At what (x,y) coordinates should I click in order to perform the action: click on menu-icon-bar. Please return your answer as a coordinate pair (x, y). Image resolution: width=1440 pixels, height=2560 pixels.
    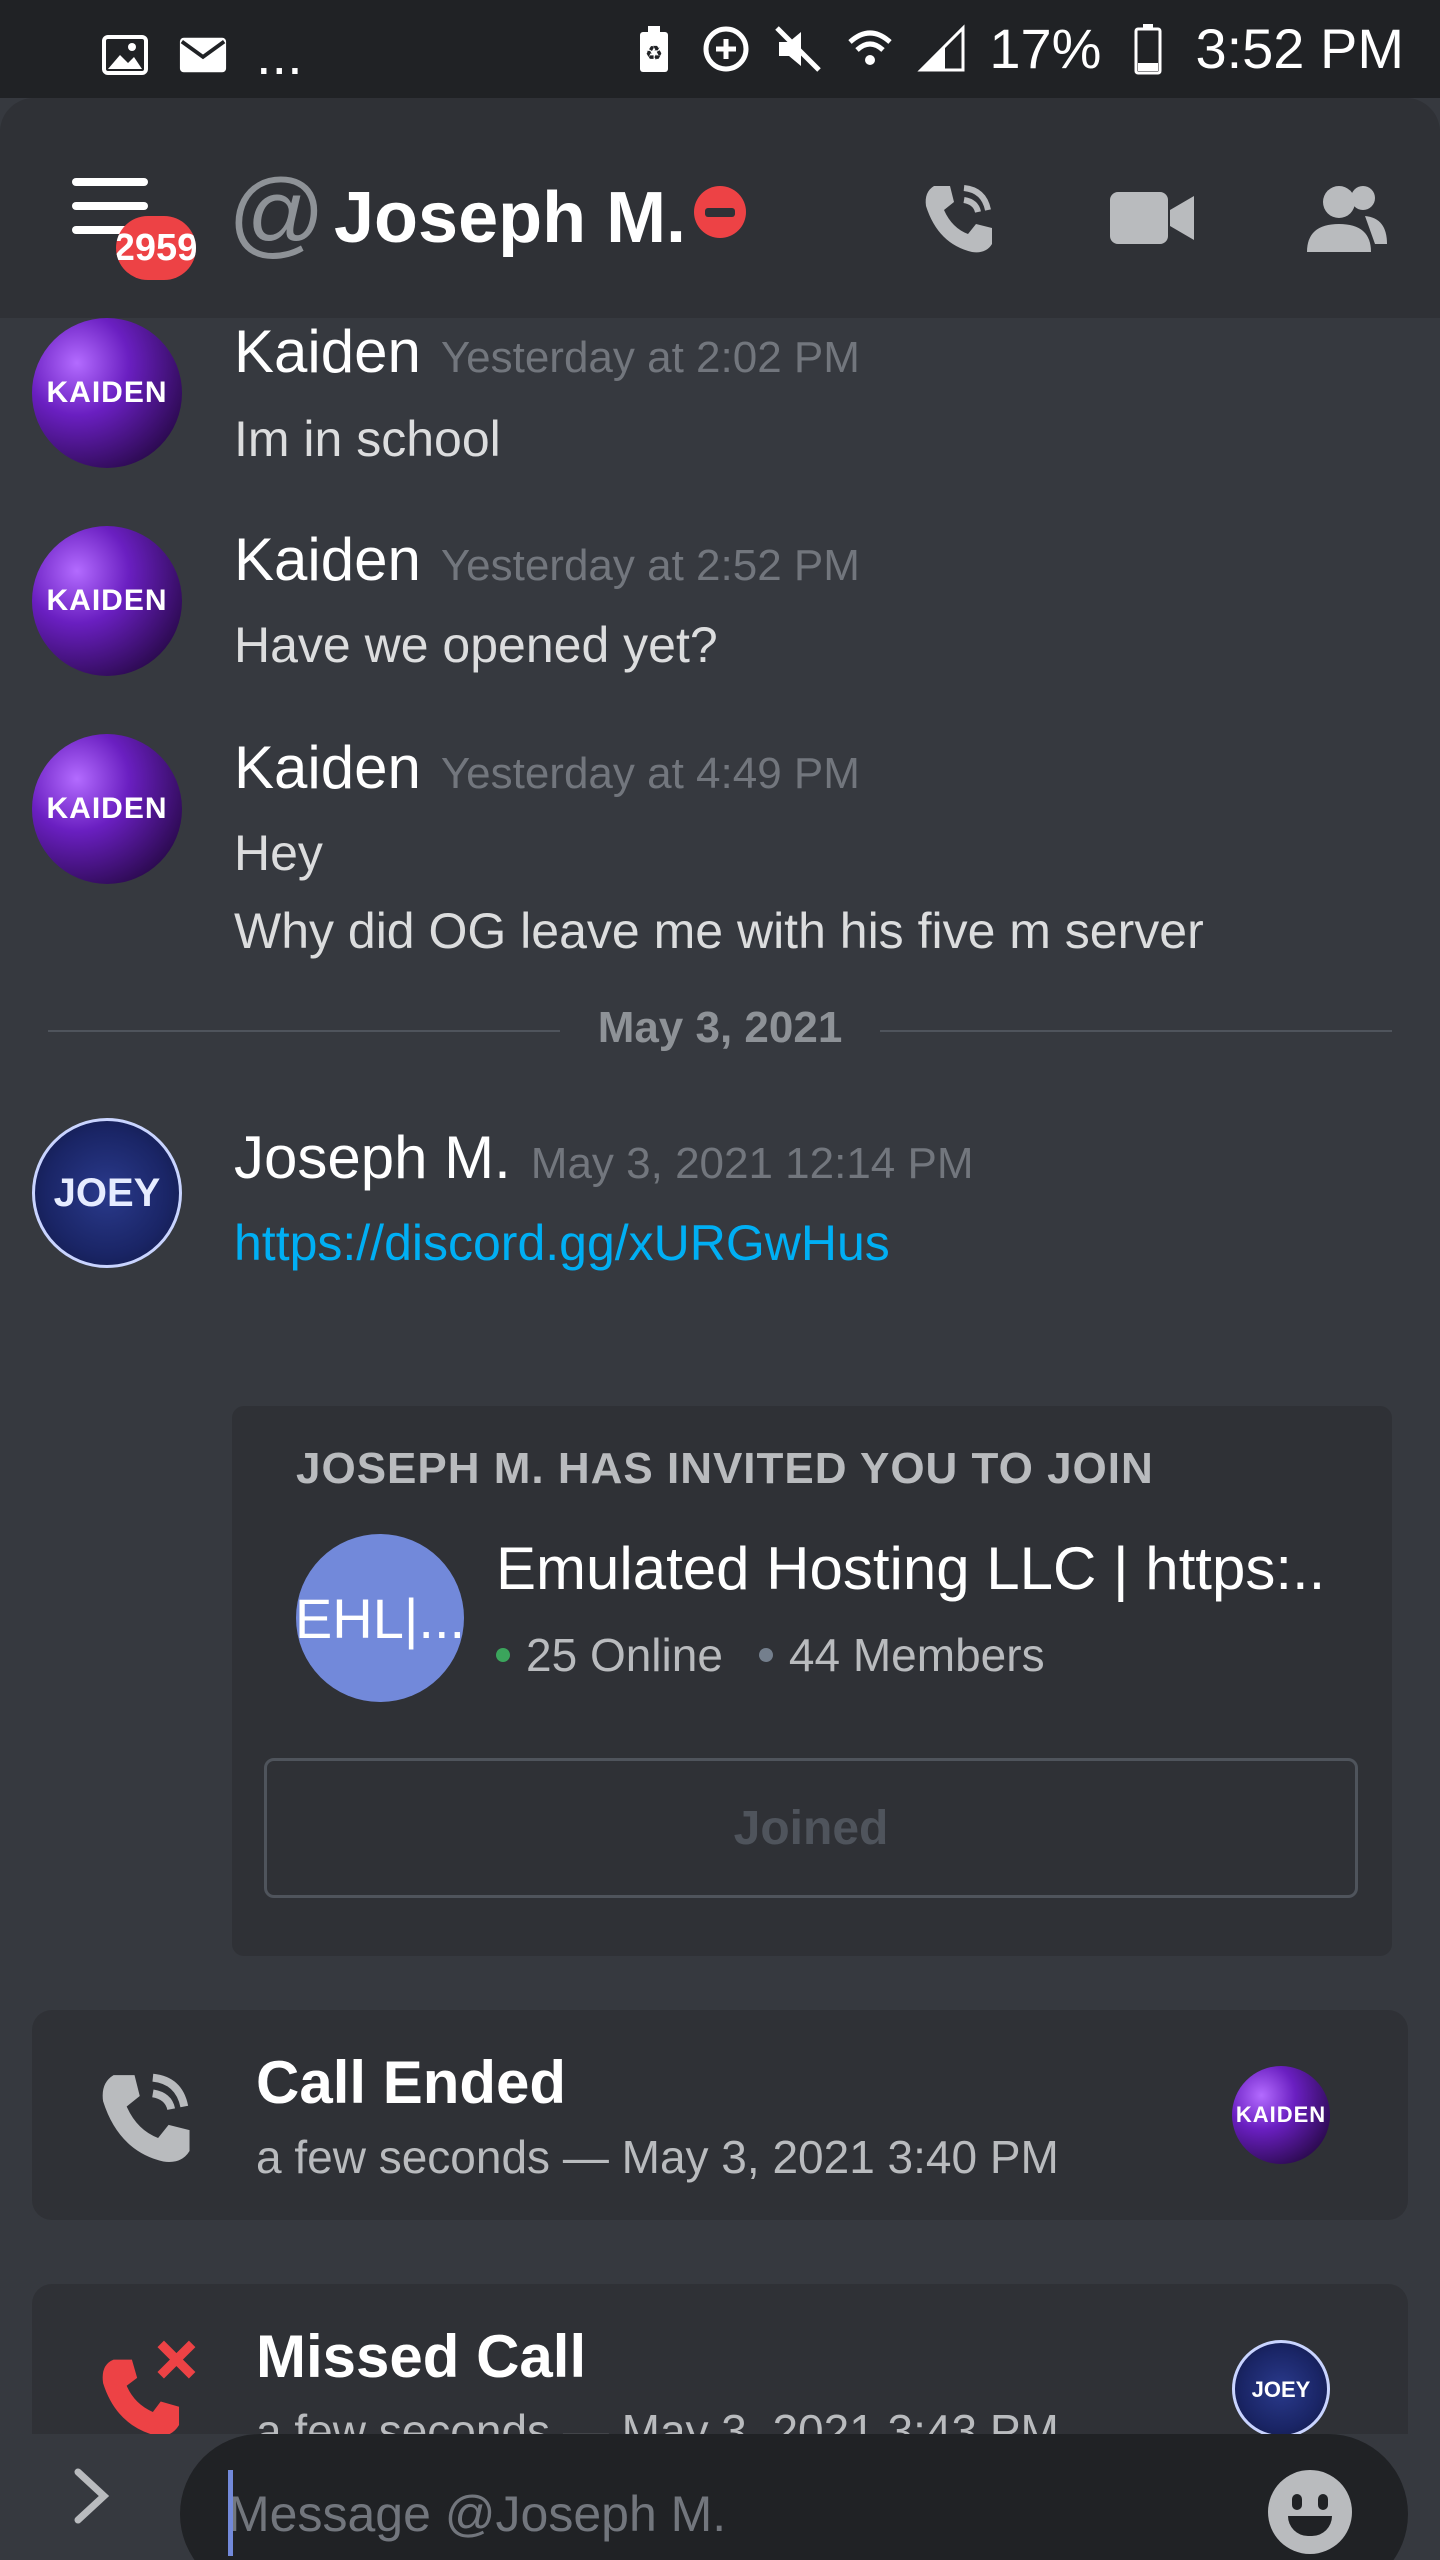
    Looking at the image, I should click on (110, 206).